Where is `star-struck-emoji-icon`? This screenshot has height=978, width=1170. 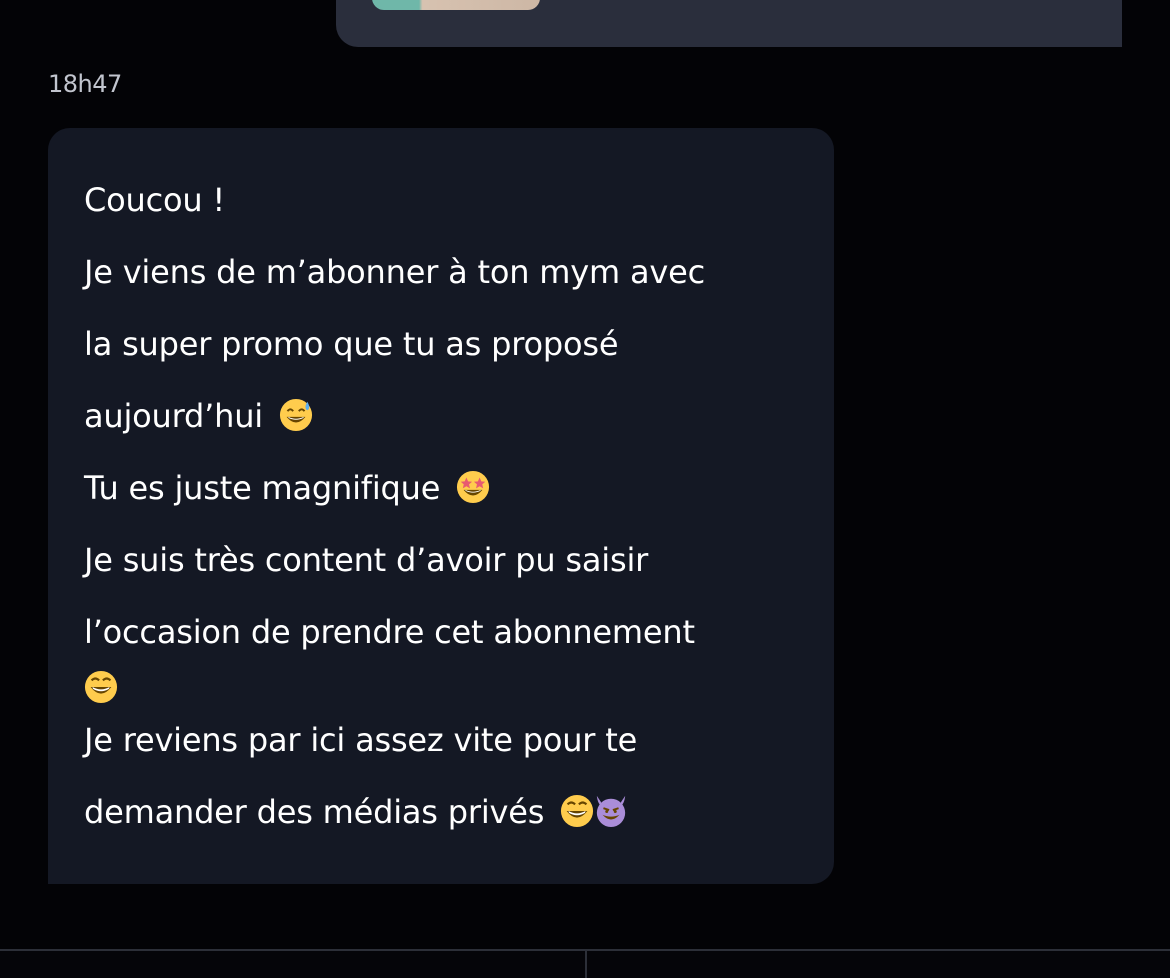 star-struck-emoji-icon is located at coordinates (473, 487).